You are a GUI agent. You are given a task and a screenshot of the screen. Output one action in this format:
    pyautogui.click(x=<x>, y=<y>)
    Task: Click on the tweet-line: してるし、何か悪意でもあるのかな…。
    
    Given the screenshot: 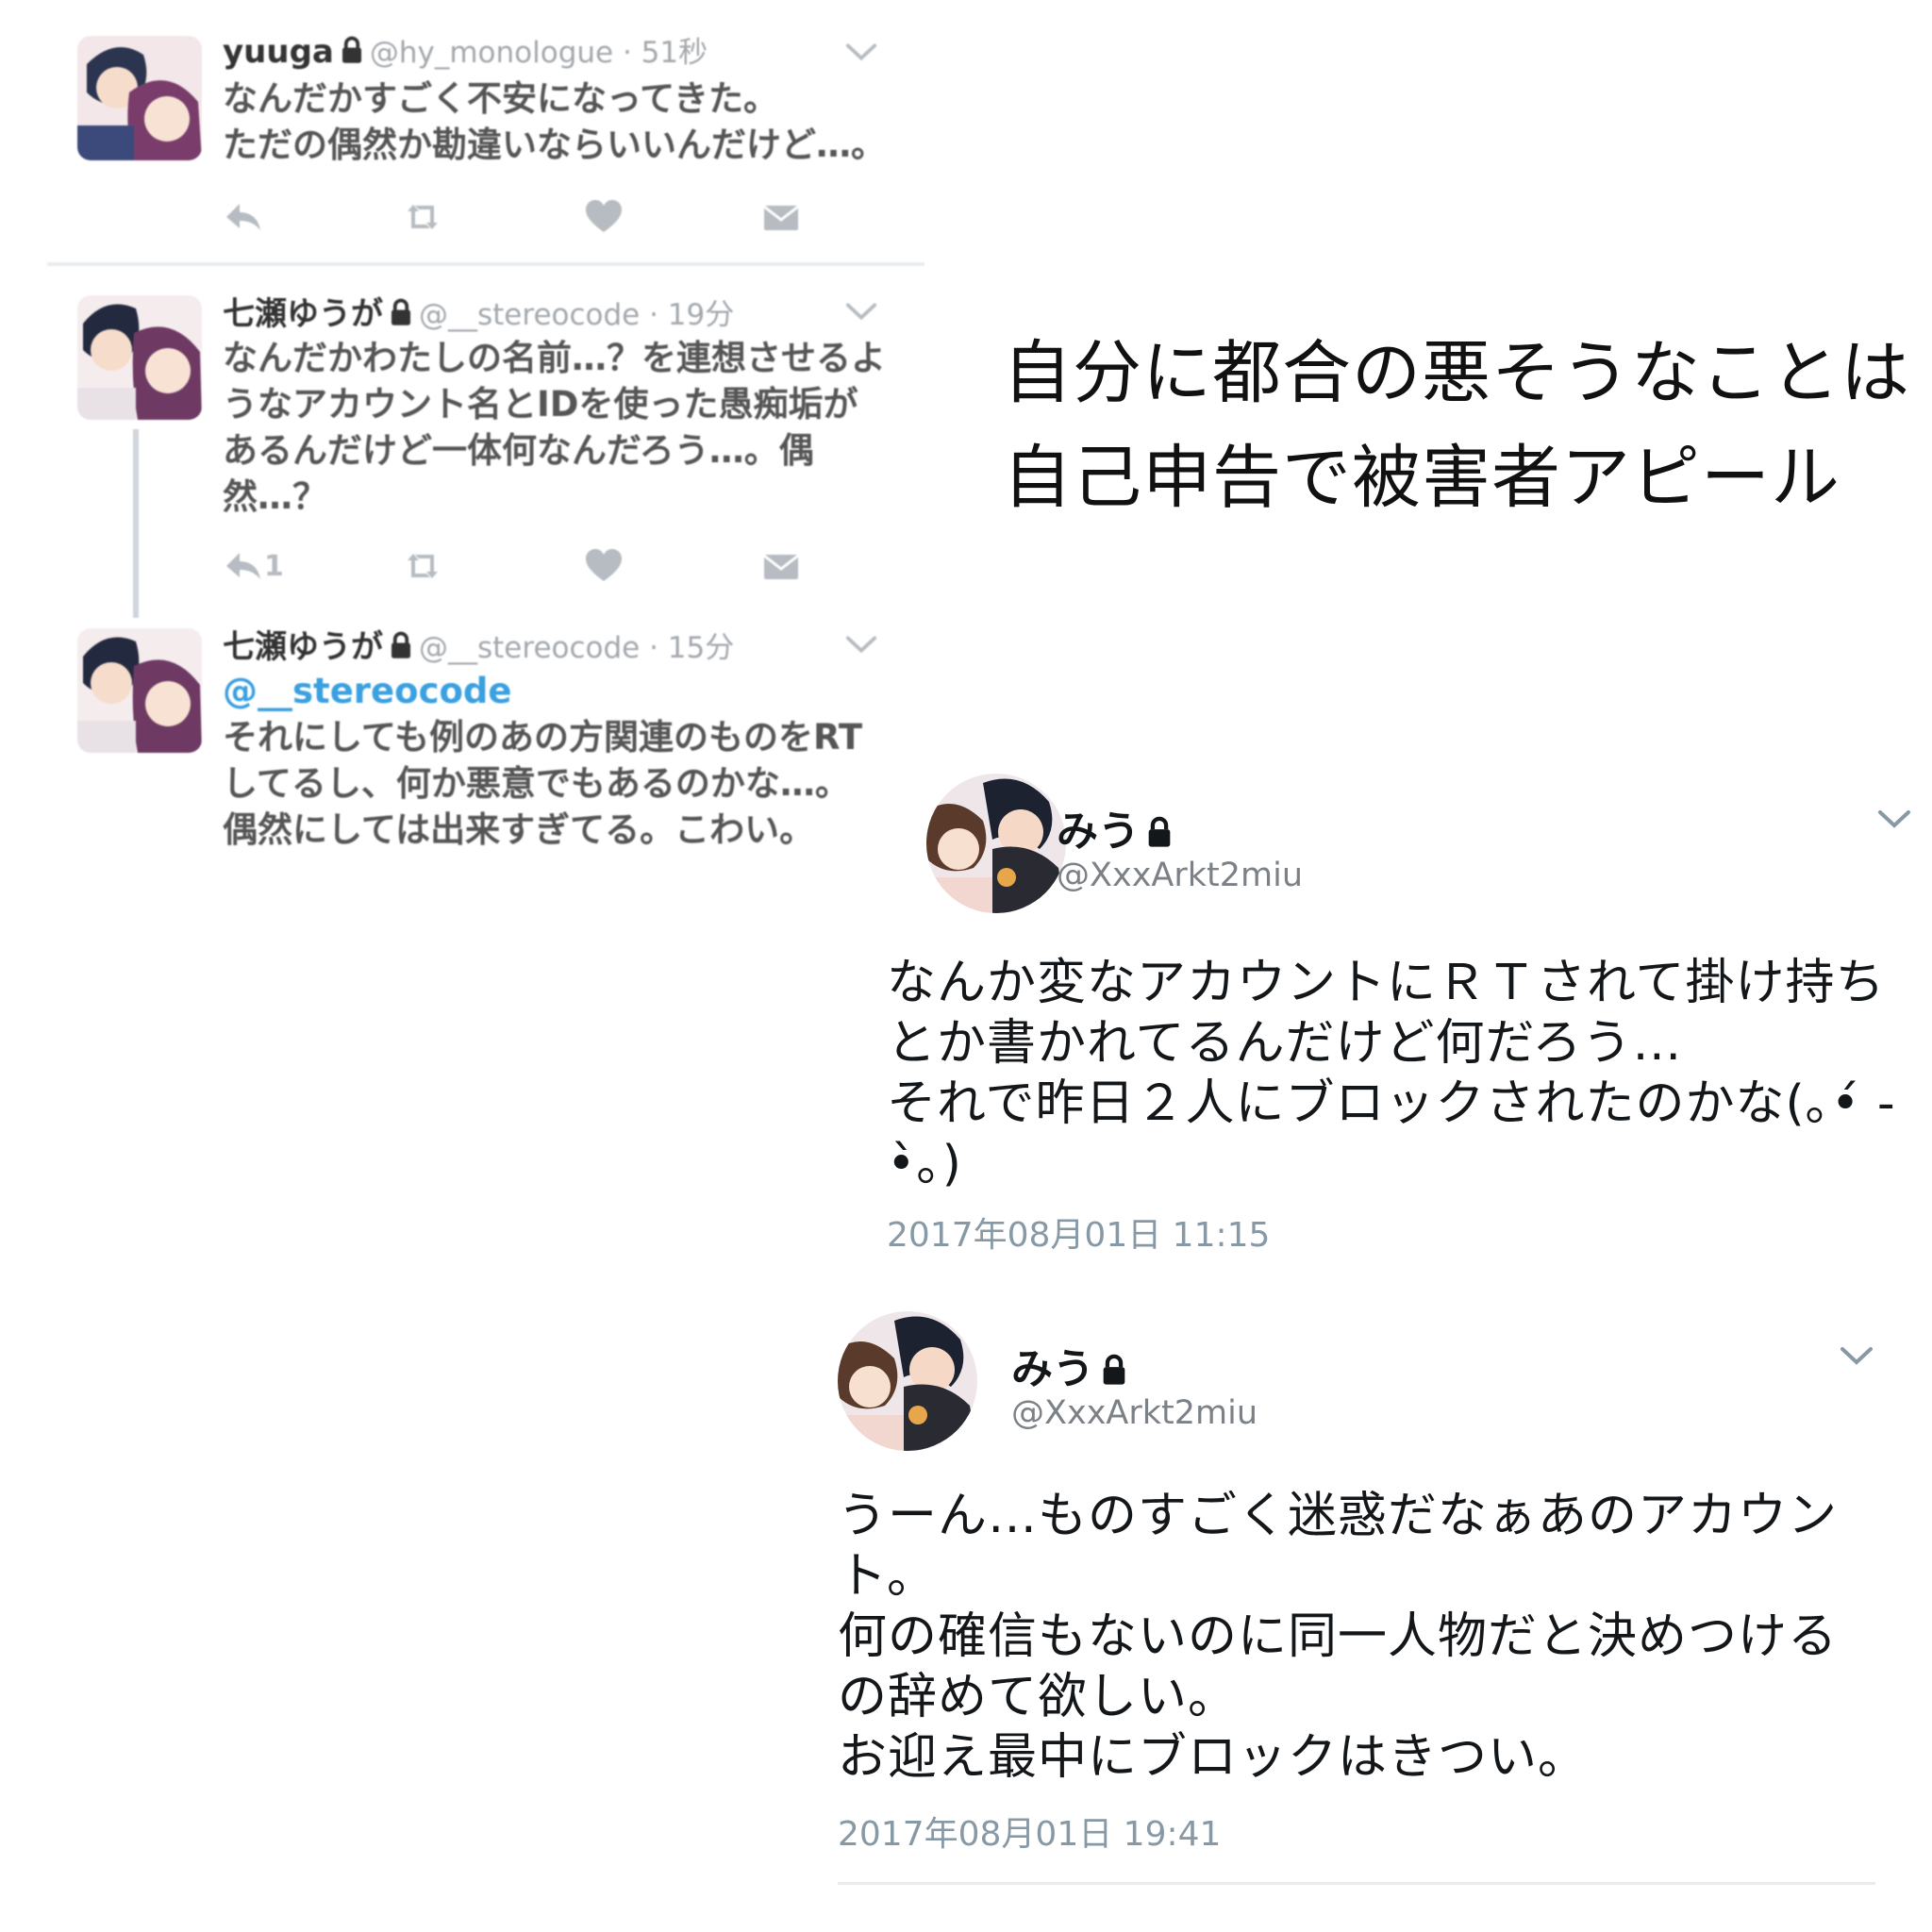 What is the action you would take?
    pyautogui.click(x=536, y=784)
    